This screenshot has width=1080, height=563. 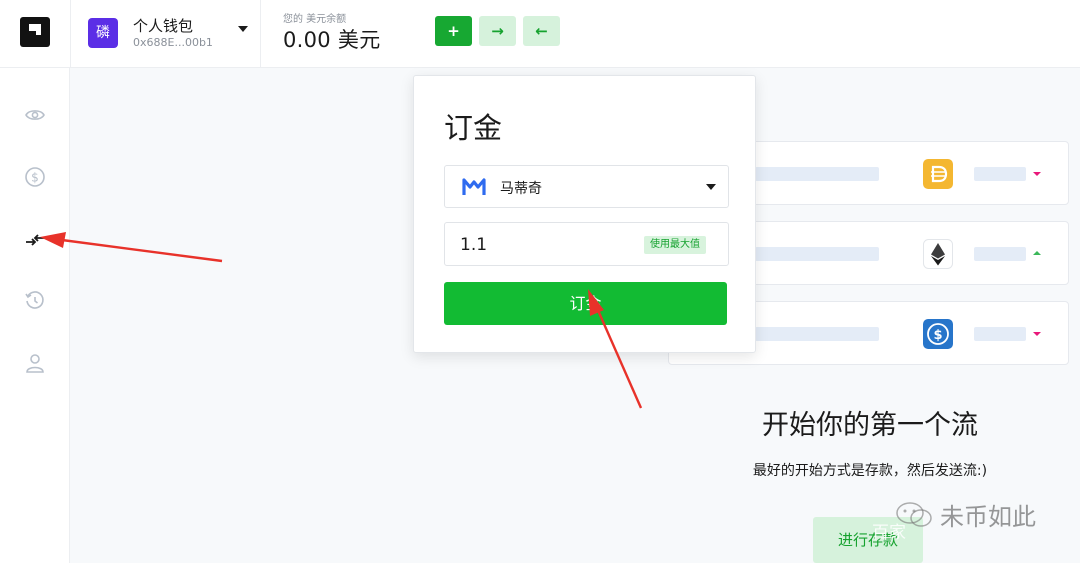 I want to click on wallet-address: 0x688E...00b1, so click(x=173, y=42).